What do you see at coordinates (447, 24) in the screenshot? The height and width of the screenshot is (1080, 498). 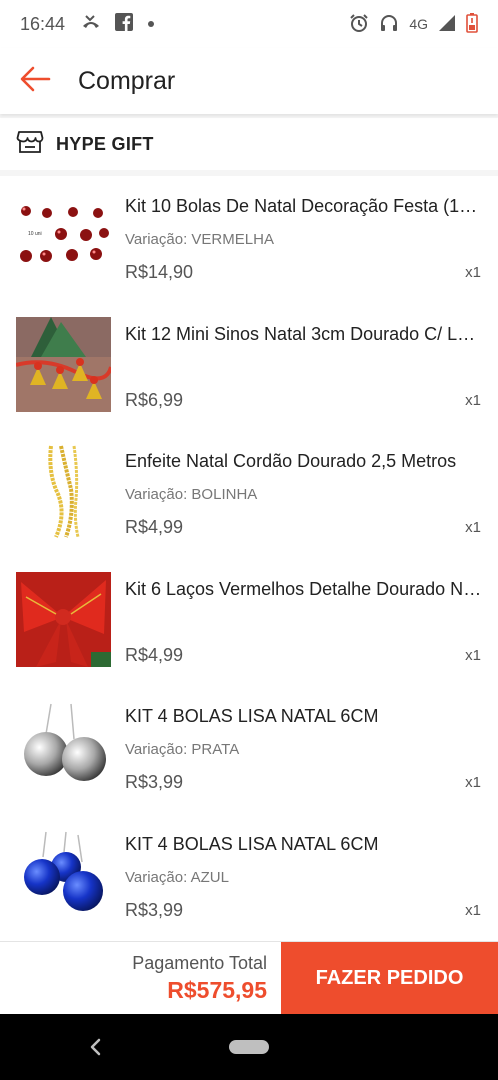 I see `signal-icon` at bounding box center [447, 24].